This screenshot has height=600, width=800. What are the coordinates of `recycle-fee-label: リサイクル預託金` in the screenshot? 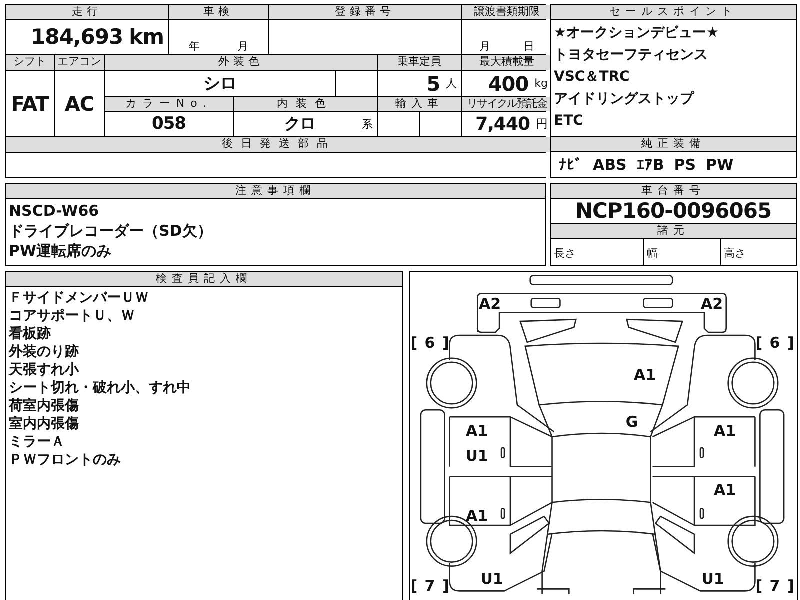 It's located at (507, 104).